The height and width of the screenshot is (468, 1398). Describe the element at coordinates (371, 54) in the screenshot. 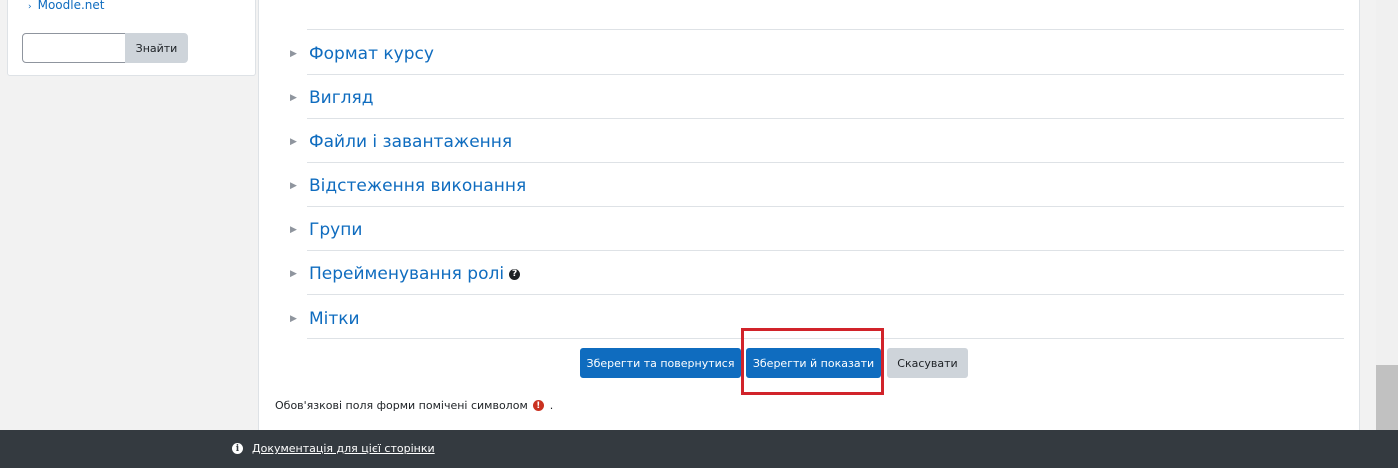

I see `section-label: Формат курсу` at that location.